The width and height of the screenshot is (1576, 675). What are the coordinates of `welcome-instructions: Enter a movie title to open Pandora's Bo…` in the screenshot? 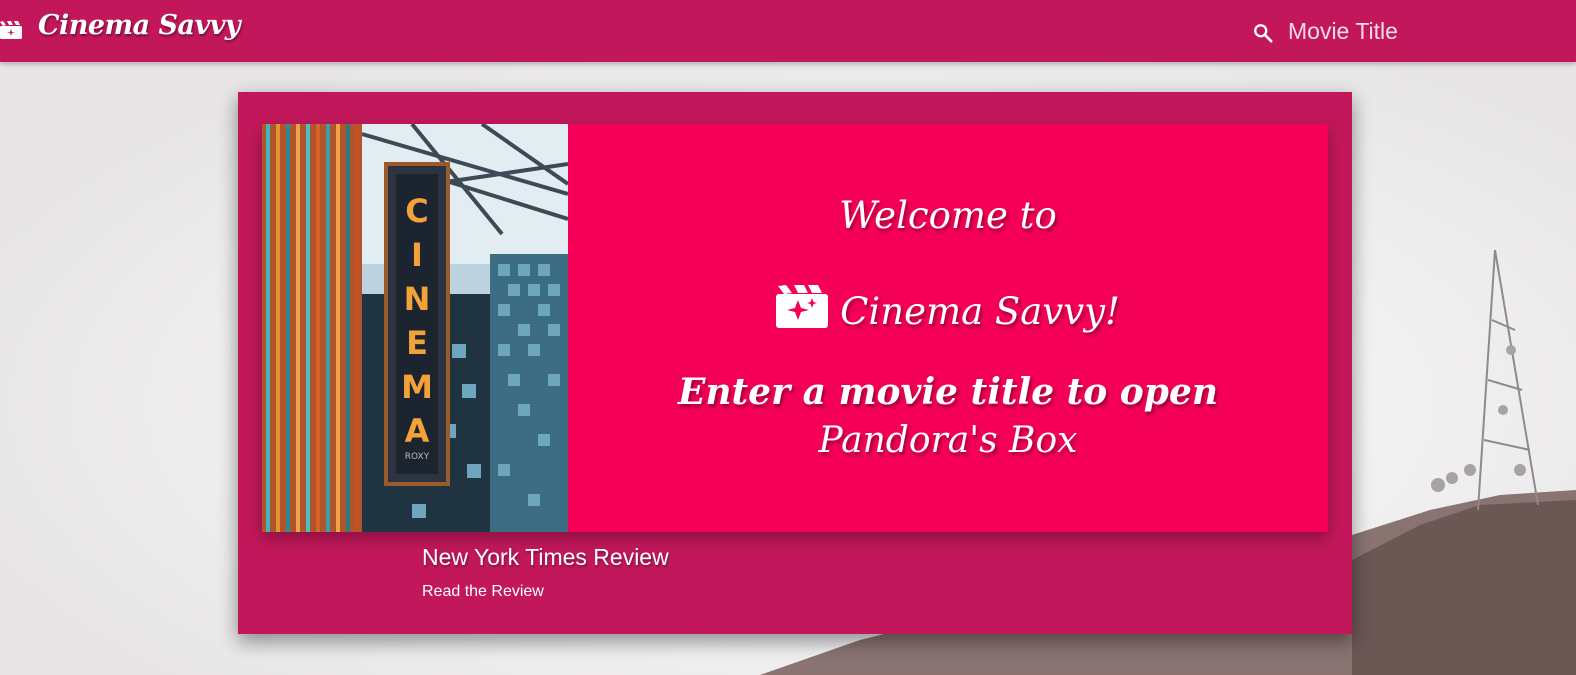 It's located at (948, 416).